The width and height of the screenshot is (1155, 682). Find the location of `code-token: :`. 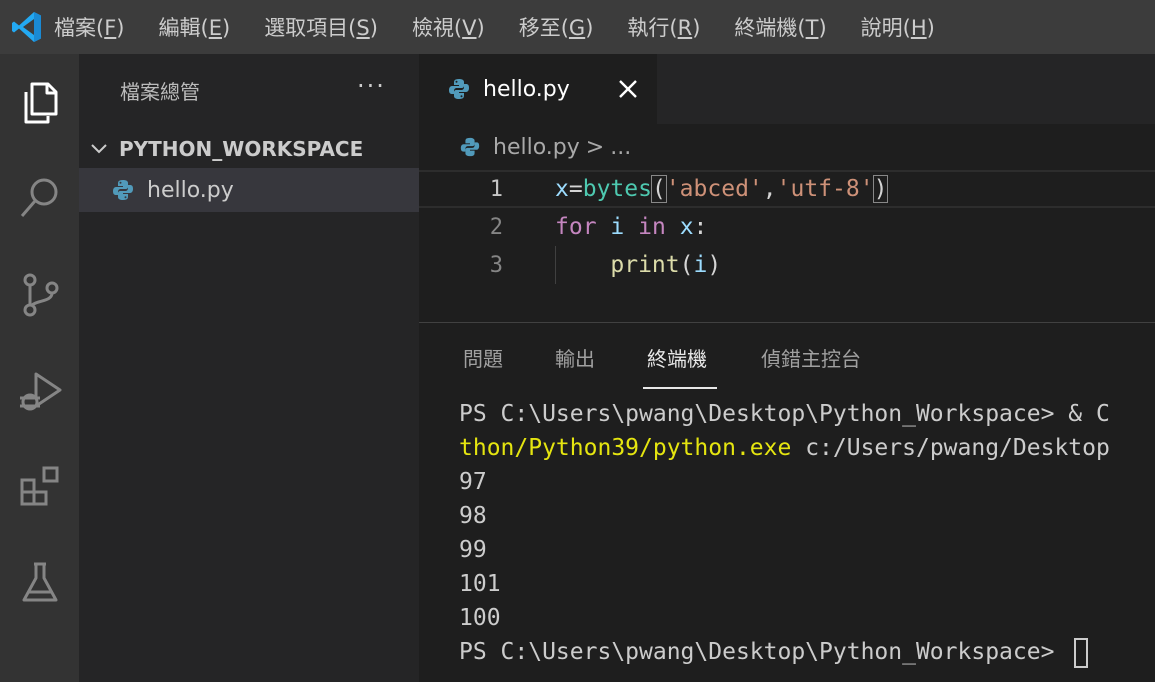

code-token: : is located at coordinates (700, 227).